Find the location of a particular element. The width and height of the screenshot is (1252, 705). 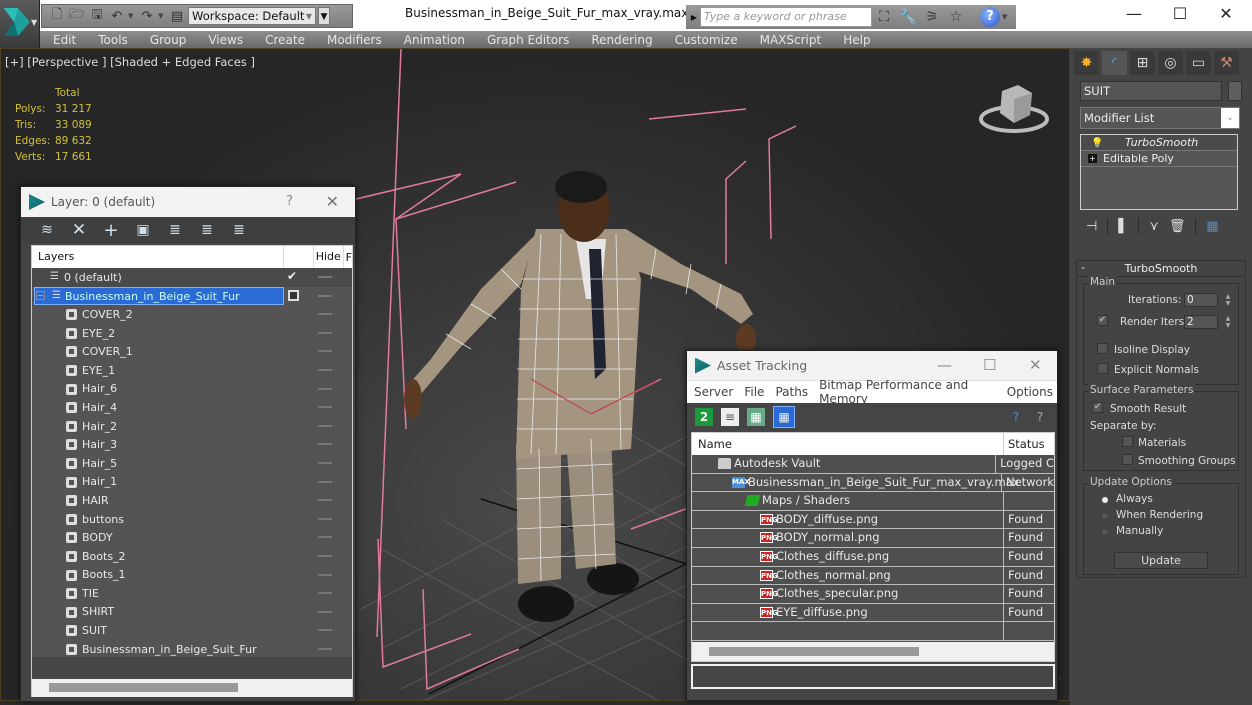

object-row: Boots_2 is located at coordinates (192, 556).